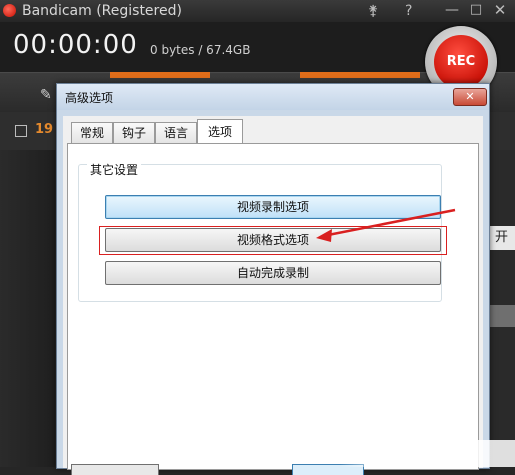 This screenshot has height=475, width=515. Describe the element at coordinates (386, 225) in the screenshot. I see `annotation-arrow-icon` at that location.